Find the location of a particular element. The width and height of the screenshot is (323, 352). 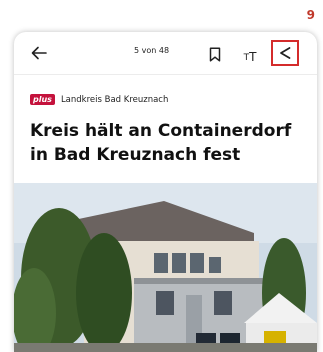

share-button is located at coordinates (285, 53).